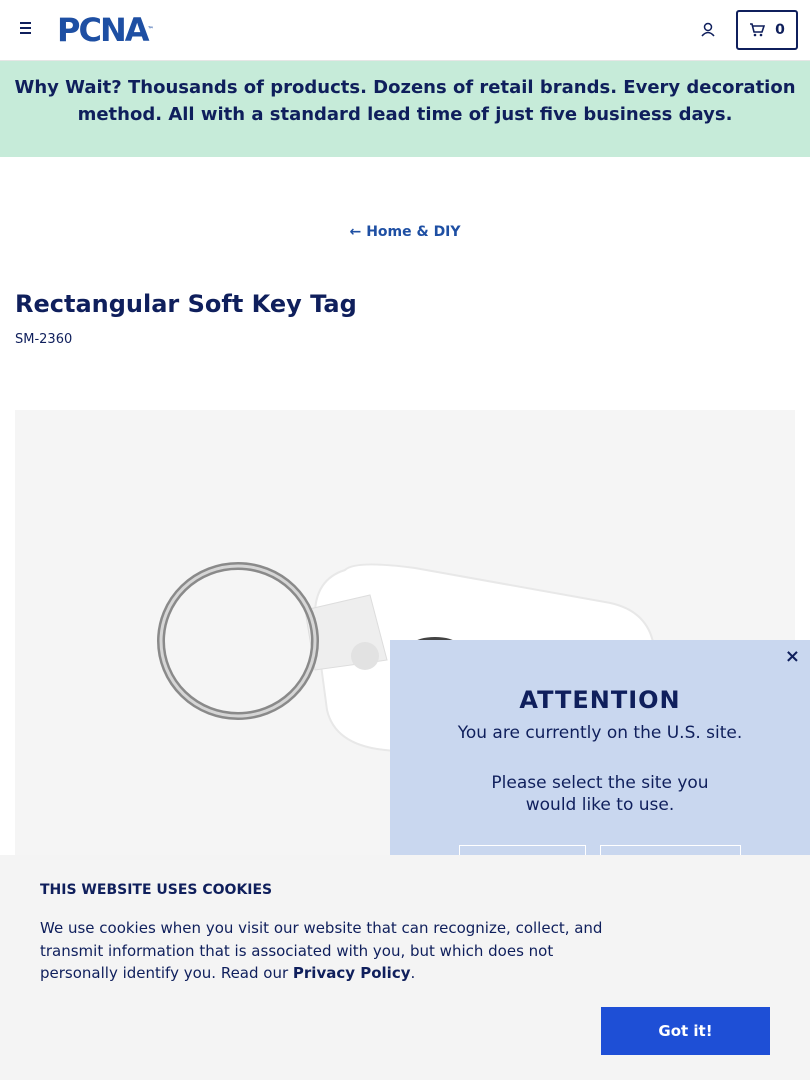 This screenshot has width=810, height=1080. Describe the element at coordinates (186, 304) in the screenshot. I see `product-title: Rectangular Soft Key Tag` at that location.